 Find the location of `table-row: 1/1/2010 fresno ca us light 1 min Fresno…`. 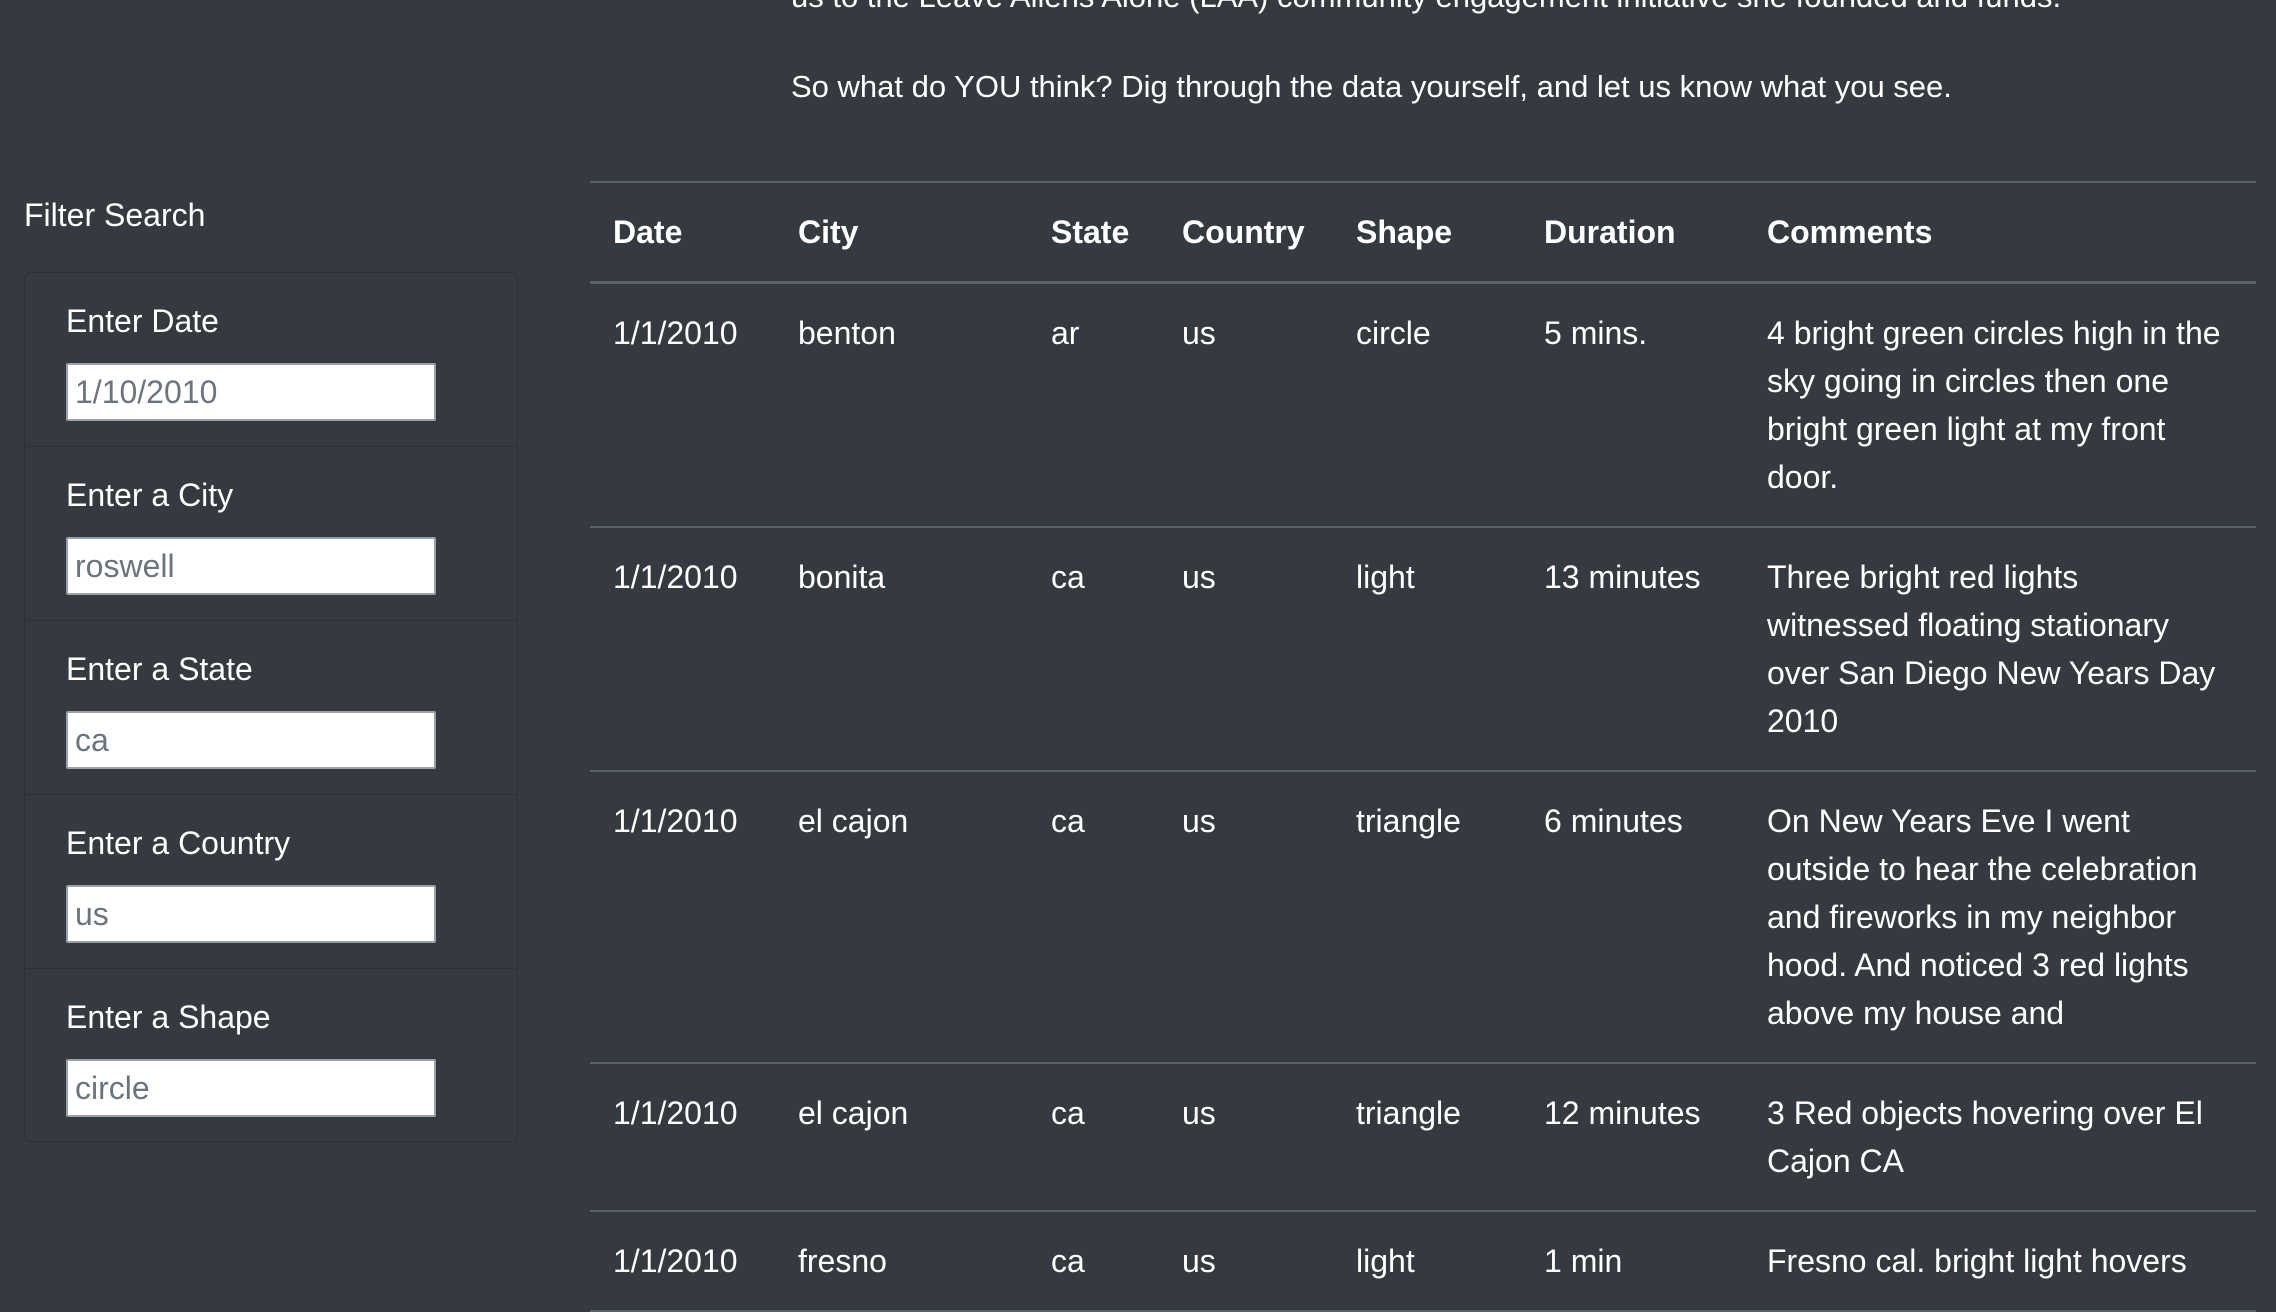

table-row: 1/1/2010 fresno ca us light 1 min Fresno… is located at coordinates (1423, 1261).